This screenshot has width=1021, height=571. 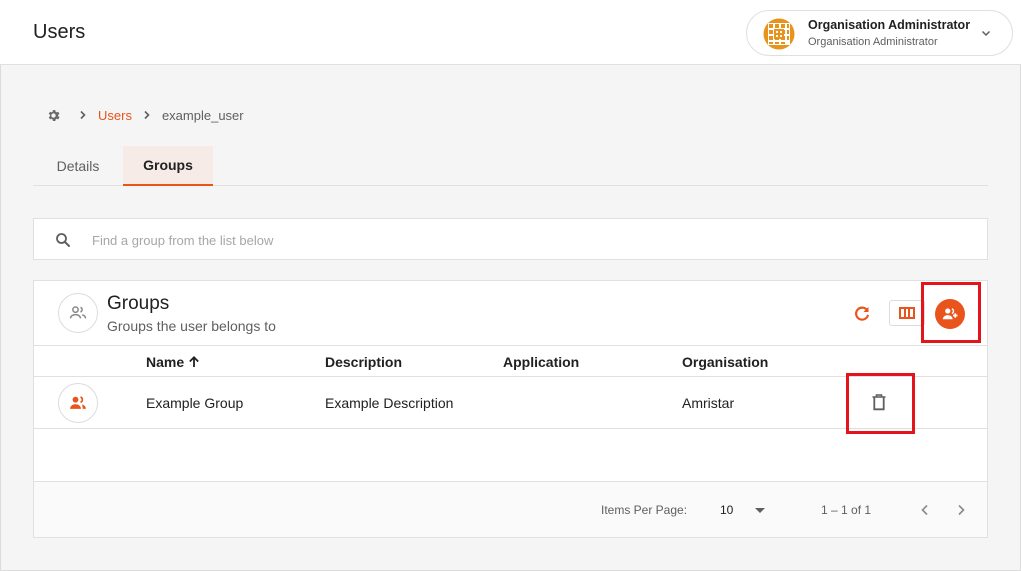 I want to click on page-title: Users, so click(x=59, y=32).